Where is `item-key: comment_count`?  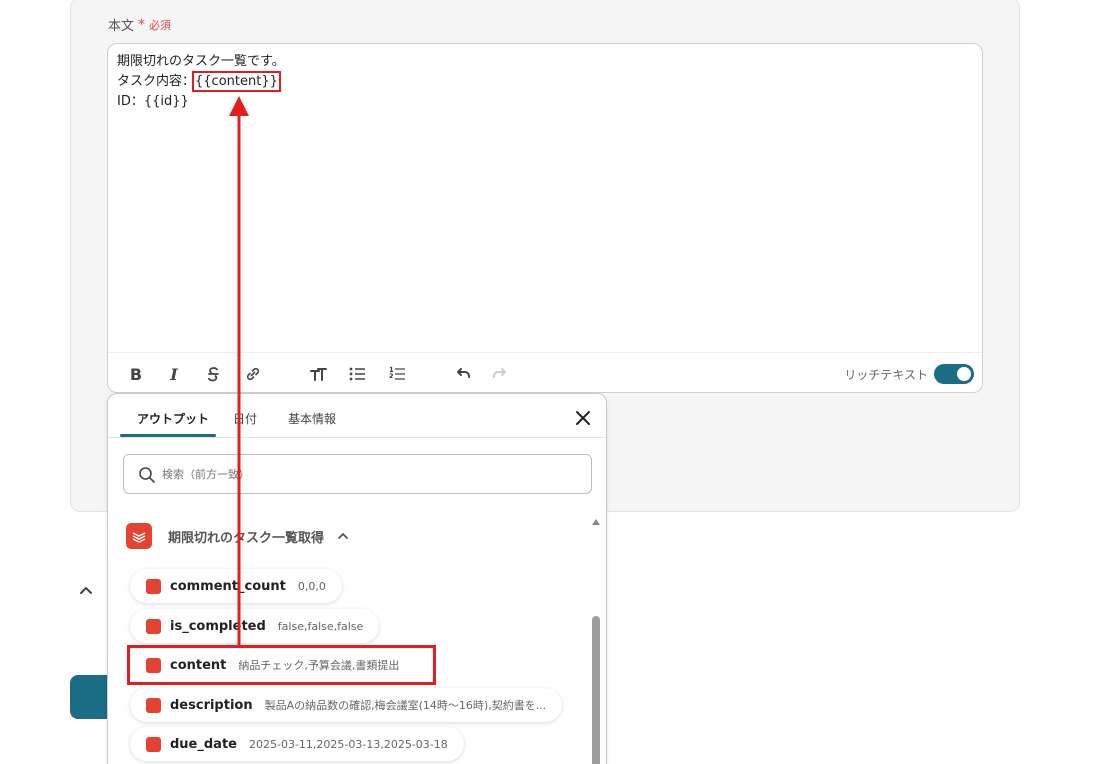
item-key: comment_count is located at coordinates (228, 586).